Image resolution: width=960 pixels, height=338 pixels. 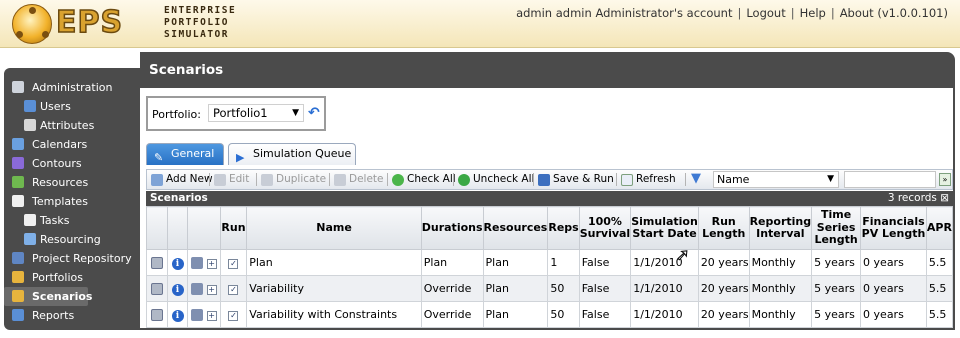 What do you see at coordinates (939, 228) in the screenshot?
I see `column-header: APR` at bounding box center [939, 228].